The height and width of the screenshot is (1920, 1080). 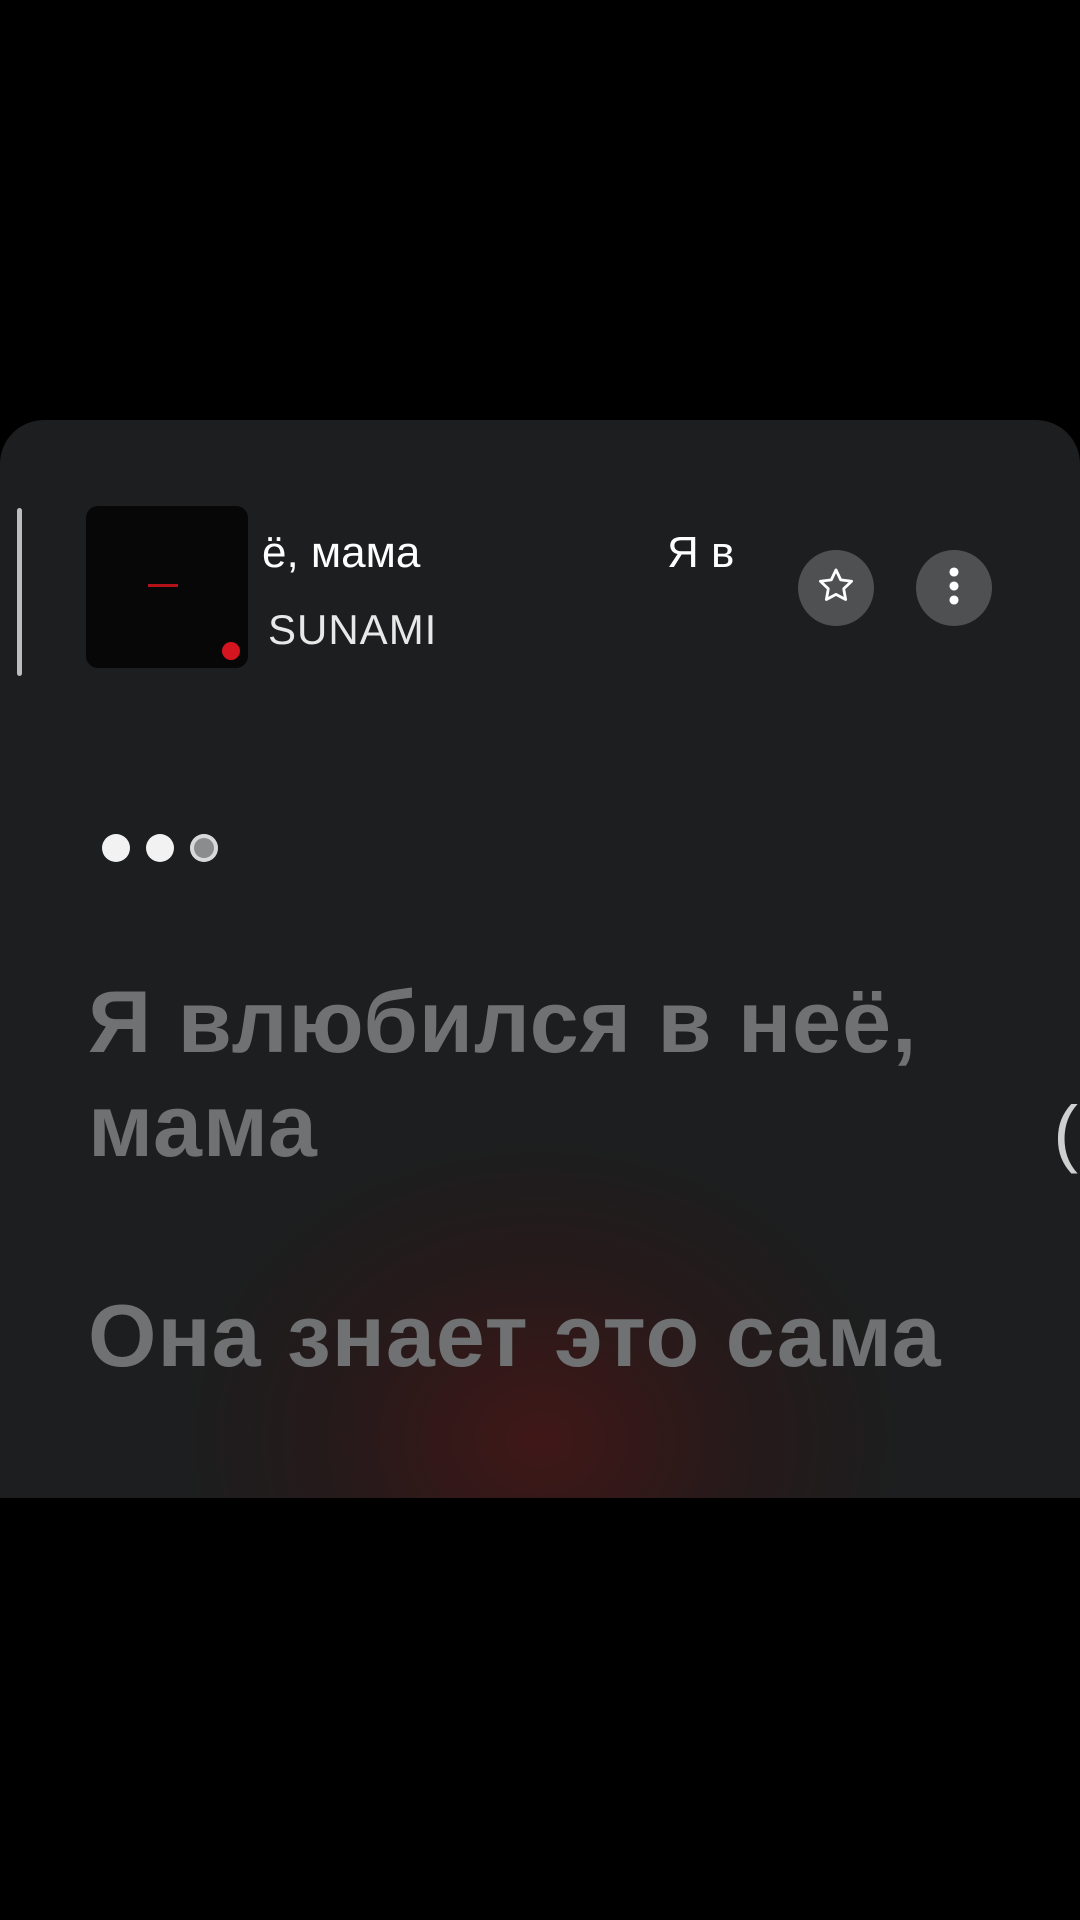 What do you see at coordinates (701, 552) in the screenshot?
I see `track-title-repeat: Я в` at bounding box center [701, 552].